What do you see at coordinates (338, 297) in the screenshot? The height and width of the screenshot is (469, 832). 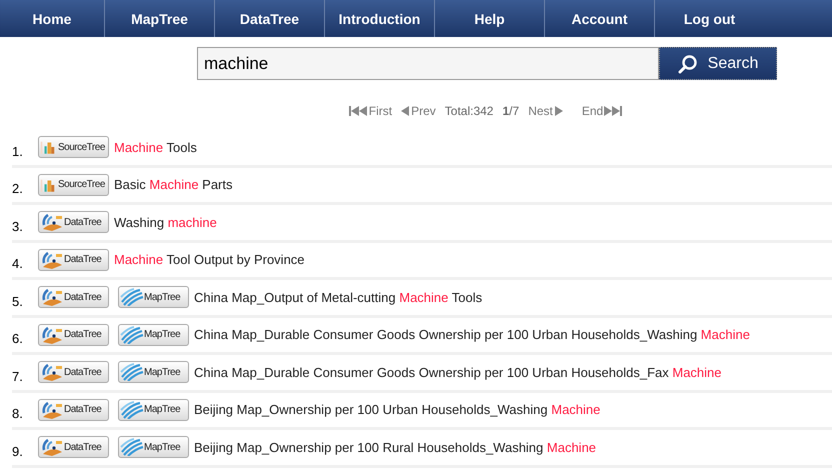 I see `result-link: China Map_Output of Metal-cutting Machine Tools` at bounding box center [338, 297].